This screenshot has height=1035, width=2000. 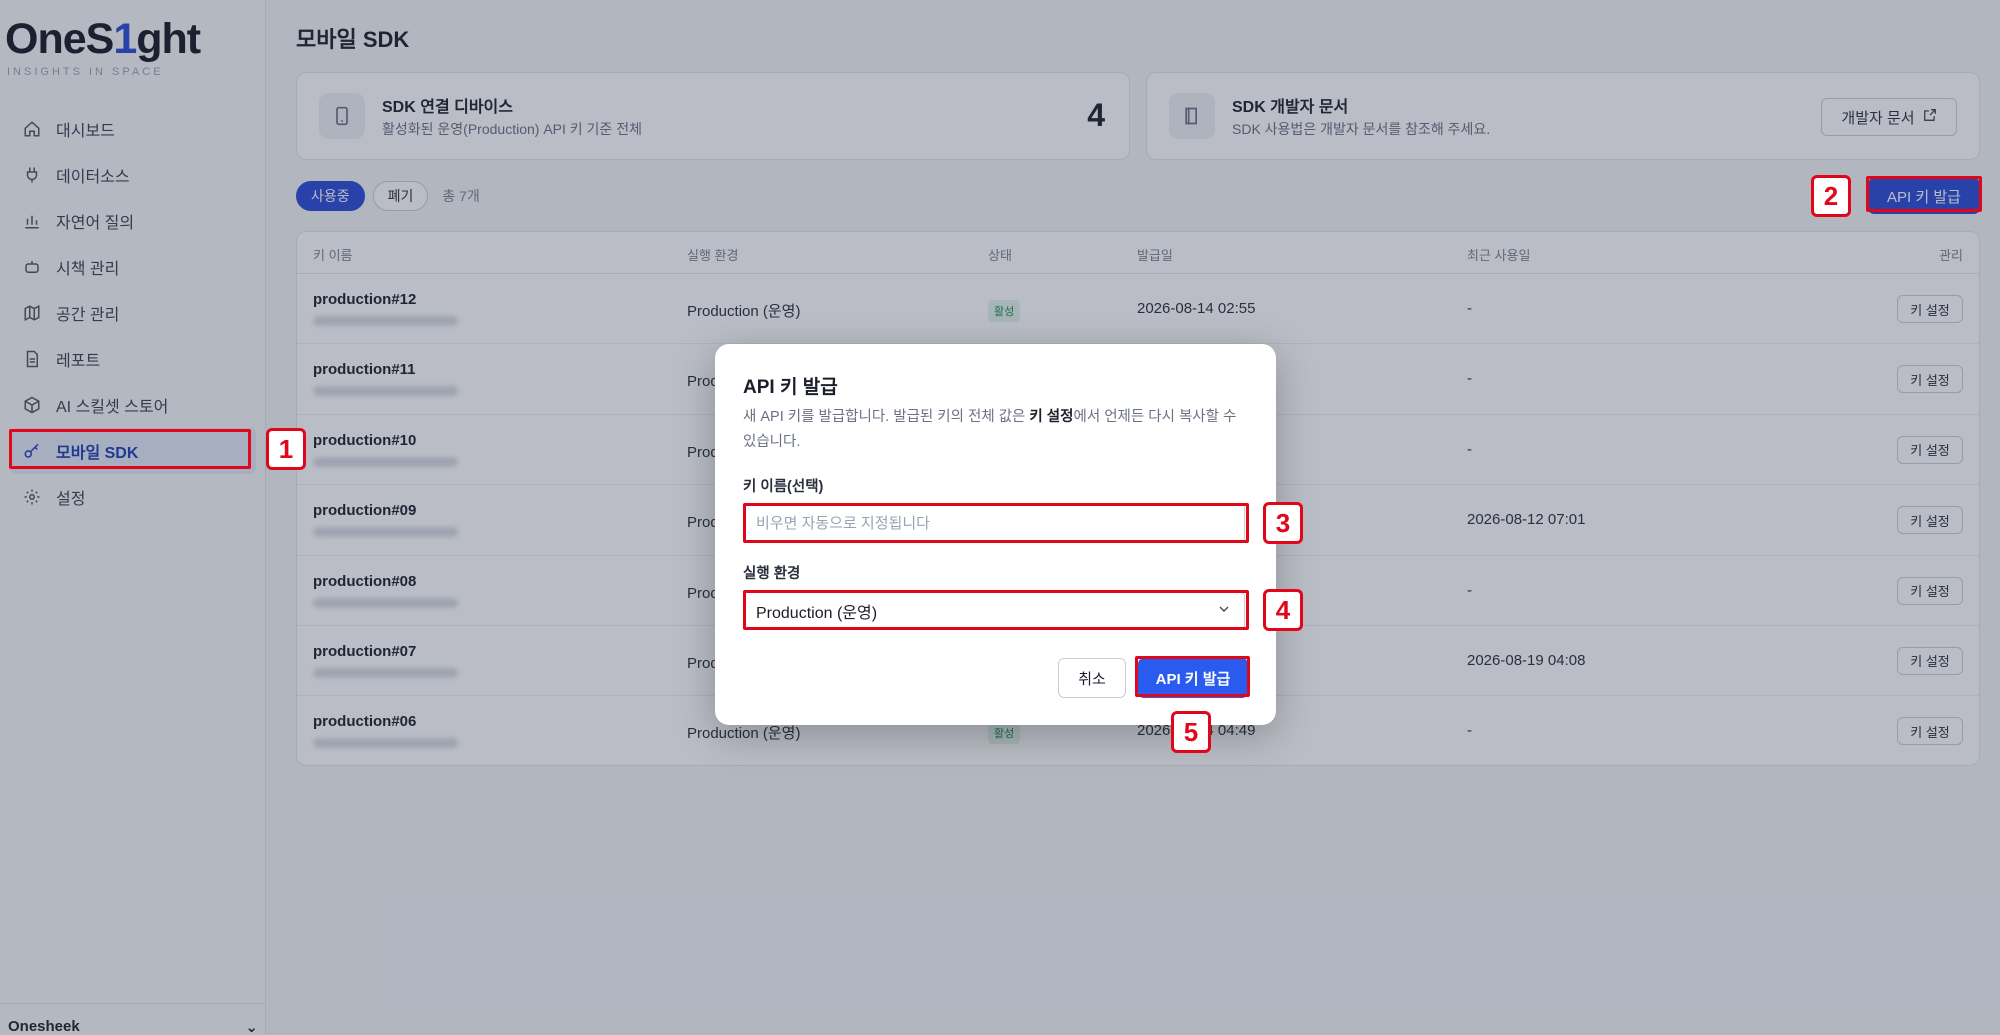 What do you see at coordinates (1191, 732) in the screenshot?
I see `annotation-badge-5: 5` at bounding box center [1191, 732].